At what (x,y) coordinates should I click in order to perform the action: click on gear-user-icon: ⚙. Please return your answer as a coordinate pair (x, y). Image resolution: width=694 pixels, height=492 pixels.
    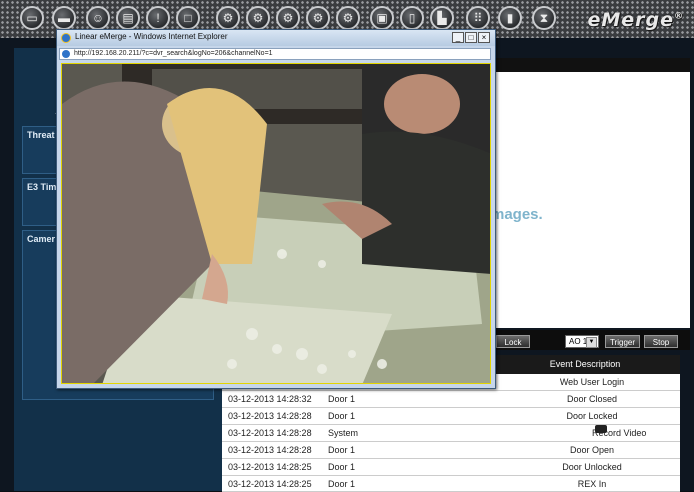
    Looking at the image, I should click on (258, 18).